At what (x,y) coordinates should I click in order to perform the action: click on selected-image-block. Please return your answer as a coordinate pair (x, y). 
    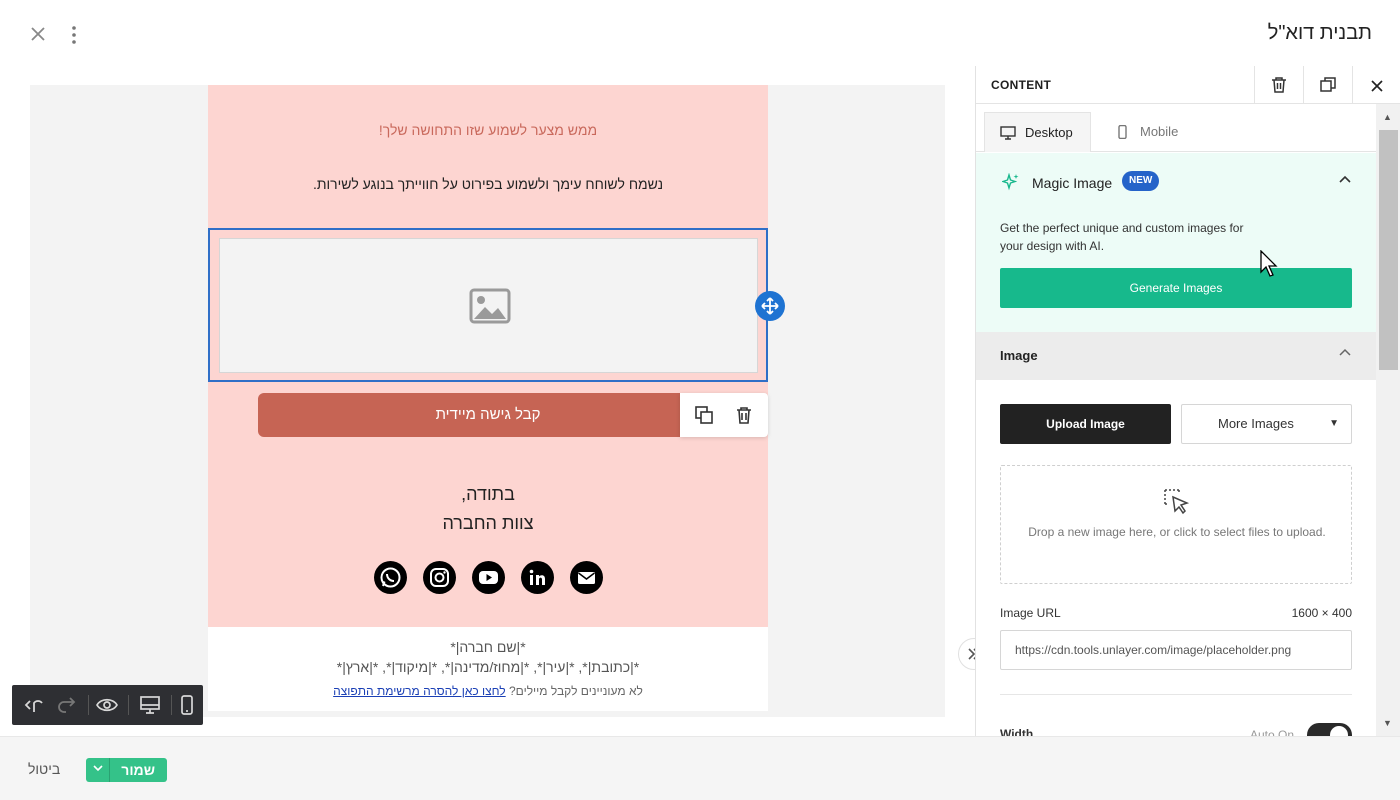
    Looking at the image, I should click on (488, 305).